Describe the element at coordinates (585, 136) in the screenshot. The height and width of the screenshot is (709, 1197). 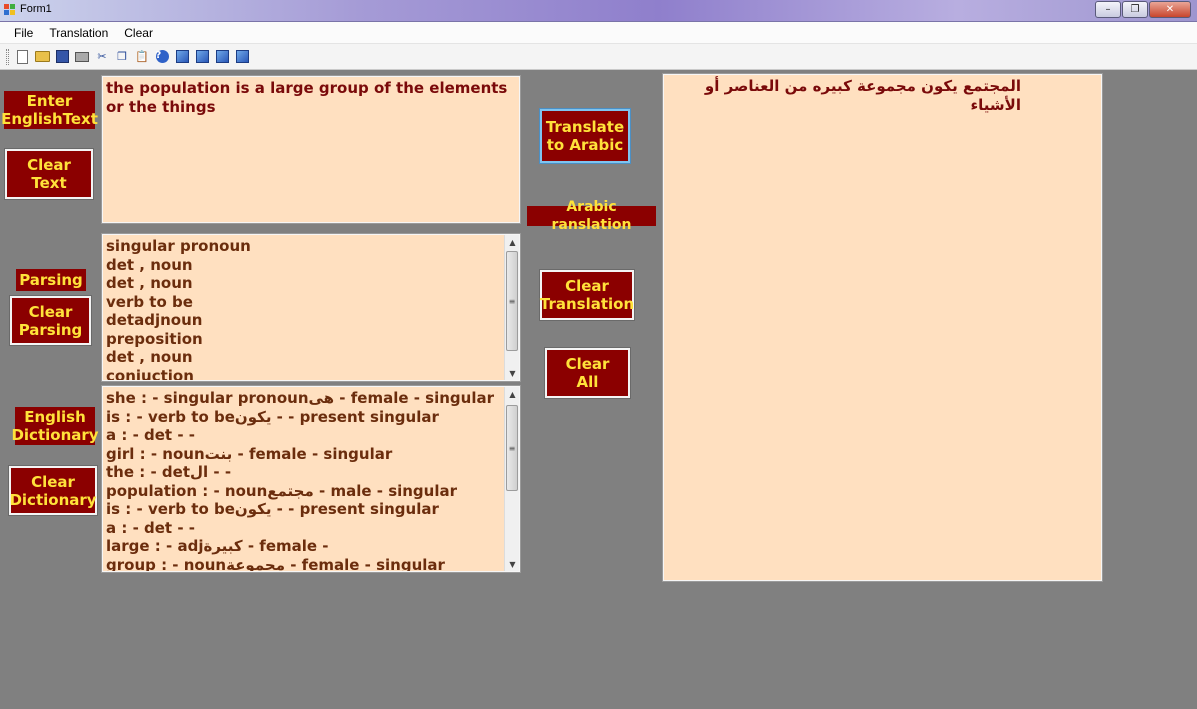
I see `translate-to-arabic-button: Translate to Arabic` at that location.